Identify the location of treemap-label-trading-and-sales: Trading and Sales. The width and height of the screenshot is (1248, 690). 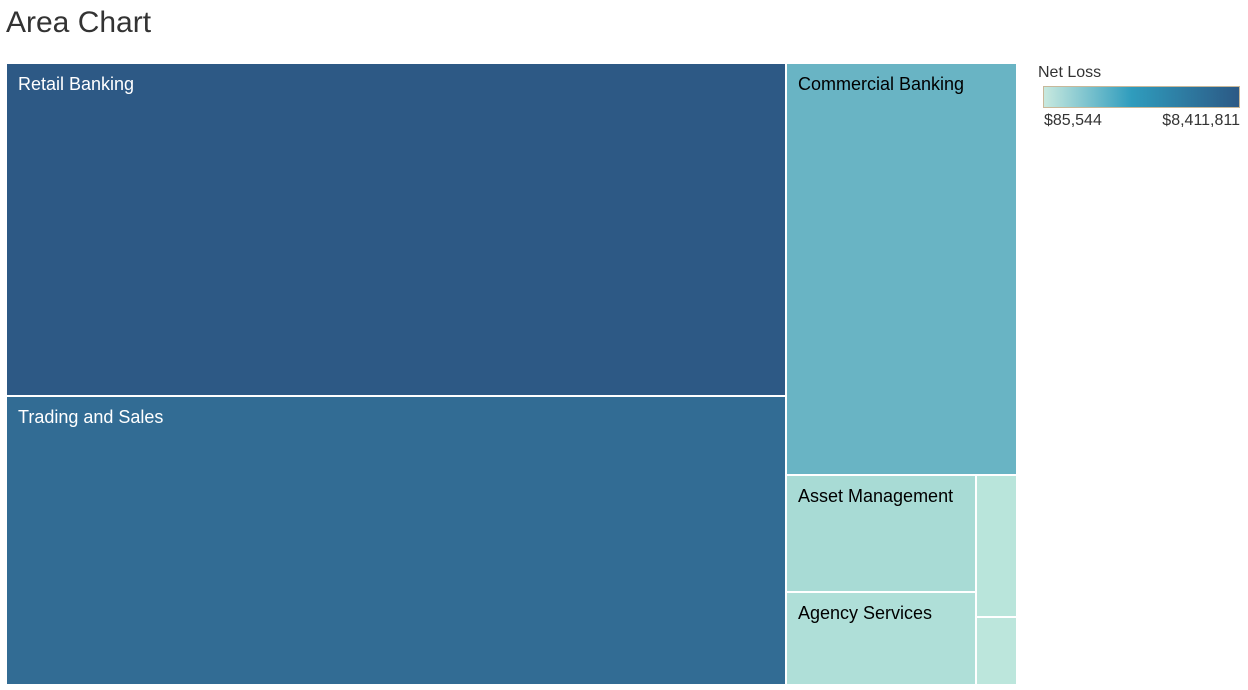
(91, 417).